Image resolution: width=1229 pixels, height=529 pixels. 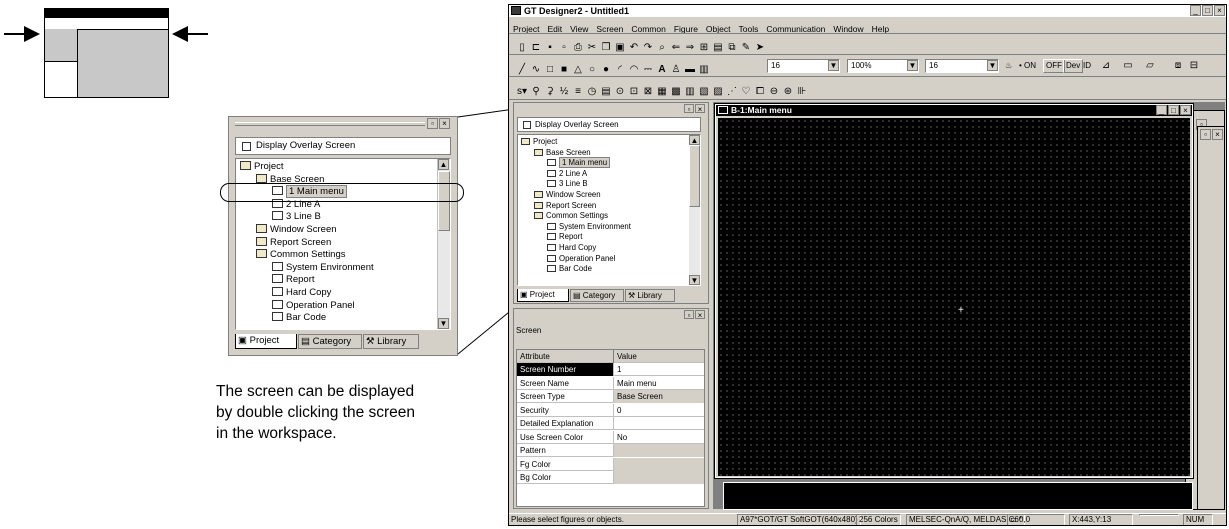 I want to click on paint-bucket-icon: ♨, so click(x=1008, y=66).